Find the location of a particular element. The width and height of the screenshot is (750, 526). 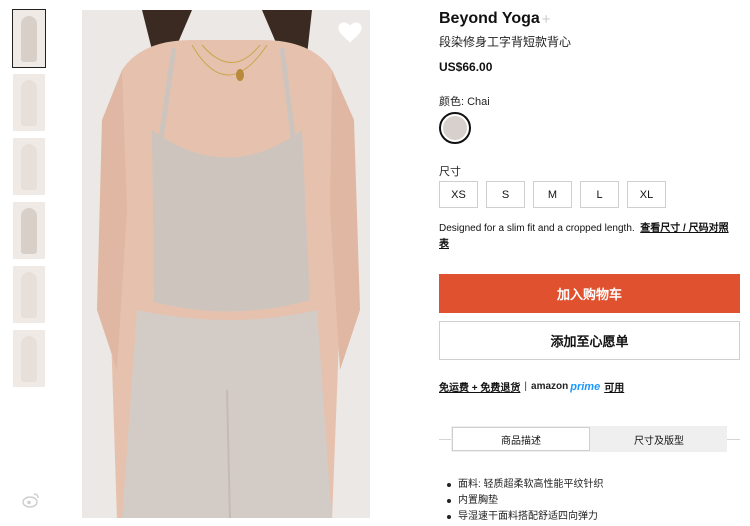

feature-text: 导湿速干面料搭配舒适四向弹力 is located at coordinates (528, 516).